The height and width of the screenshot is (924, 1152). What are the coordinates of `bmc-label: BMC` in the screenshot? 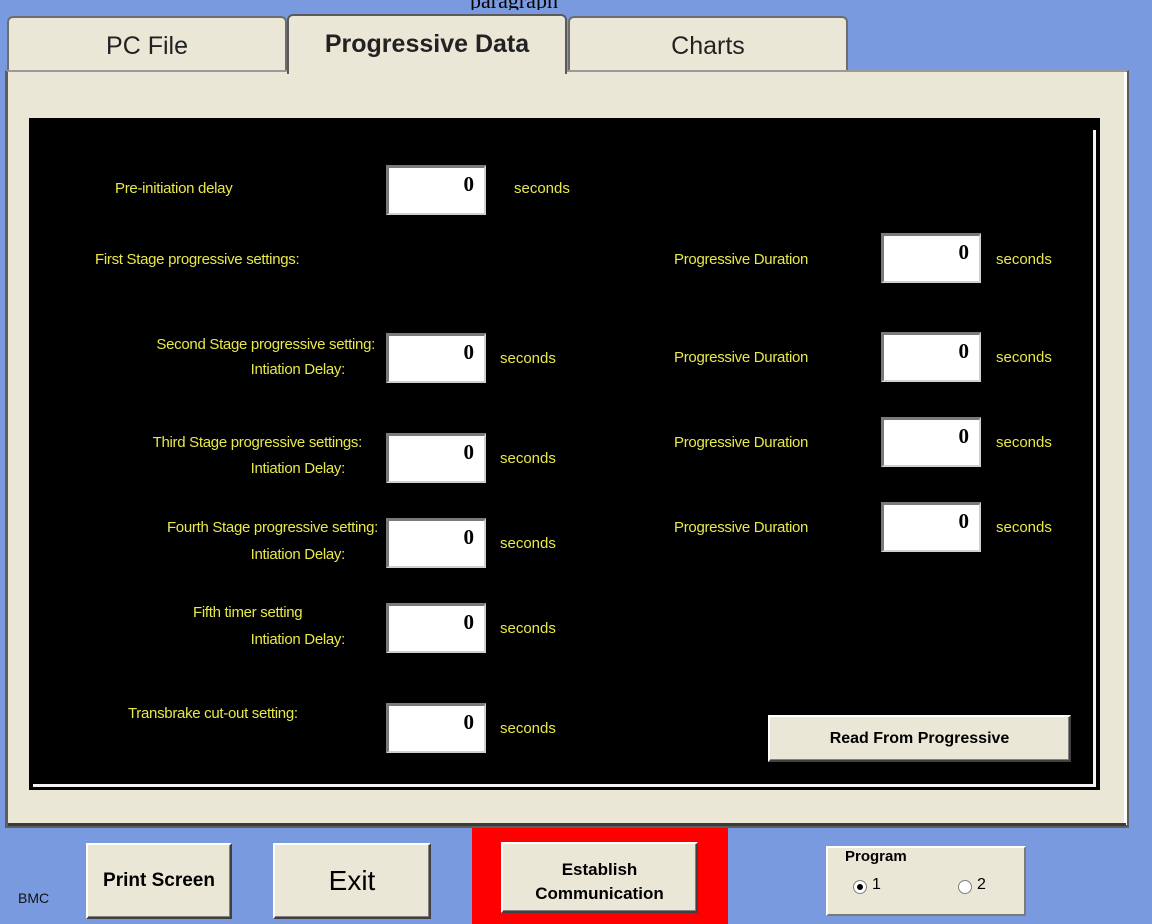 It's located at (34, 898).